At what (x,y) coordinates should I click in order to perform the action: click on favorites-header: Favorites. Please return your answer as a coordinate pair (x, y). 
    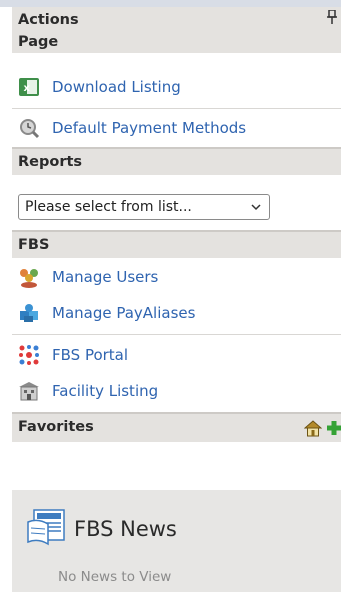
    Looking at the image, I should click on (176, 427).